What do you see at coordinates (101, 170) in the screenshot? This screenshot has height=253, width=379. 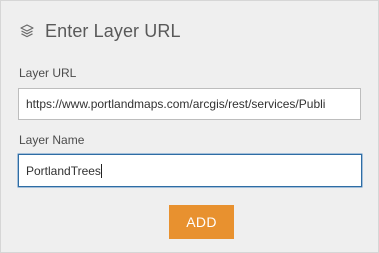 I see `text-cursor` at bounding box center [101, 170].